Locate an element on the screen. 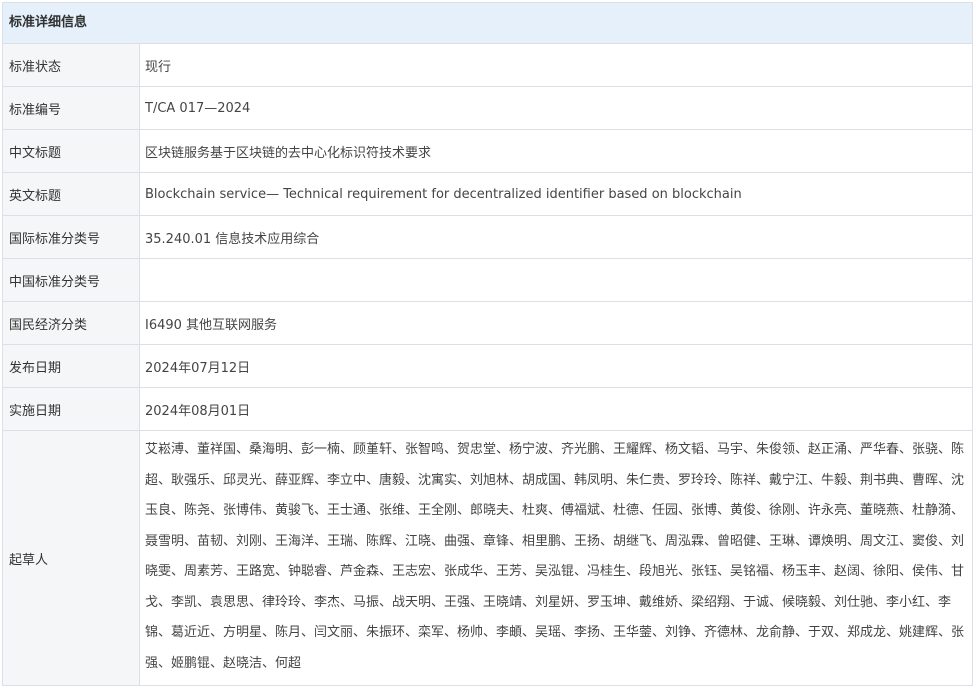 The image size is (974, 689). table-row: 中文标题 区块链服务基于区块链的去中心化标识符技术要求 is located at coordinates (487, 151).